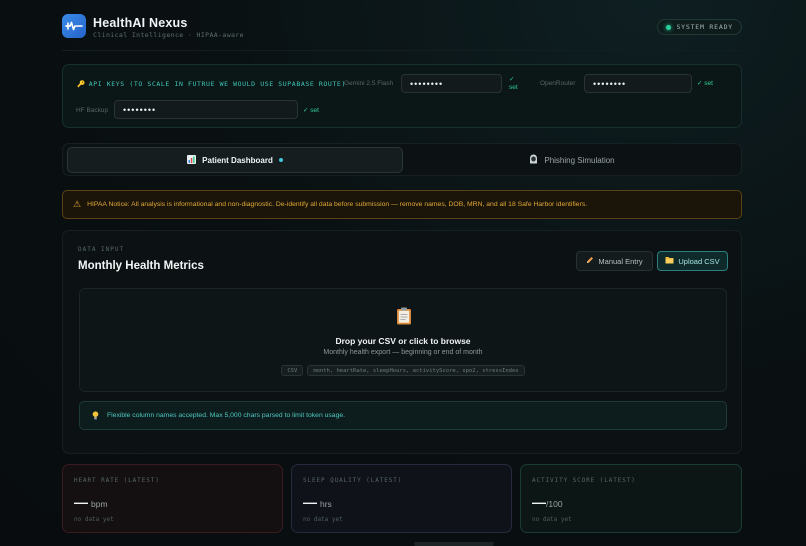 This screenshot has height=546, width=806. What do you see at coordinates (539, 502) in the screenshot?
I see `activity-score-number: —` at bounding box center [539, 502].